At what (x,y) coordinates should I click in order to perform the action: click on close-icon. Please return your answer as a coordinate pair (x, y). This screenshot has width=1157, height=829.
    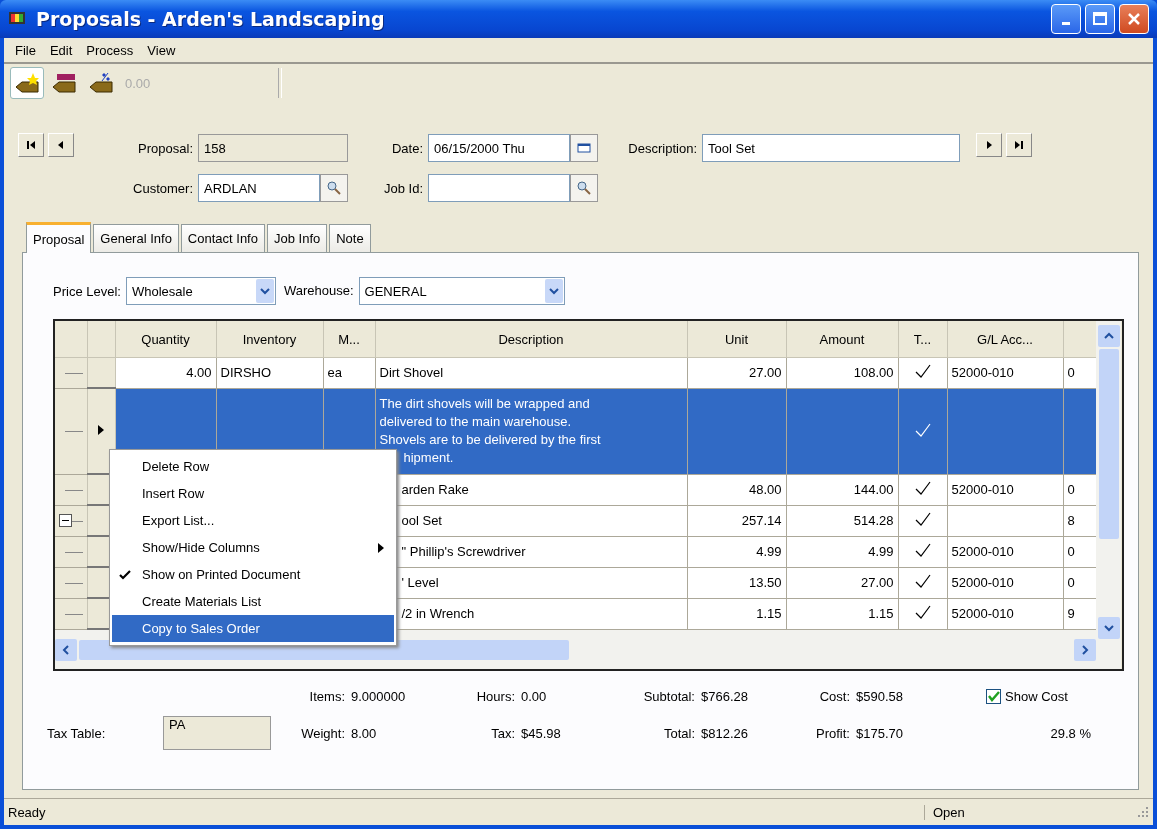
    Looking at the image, I should click on (1134, 19).